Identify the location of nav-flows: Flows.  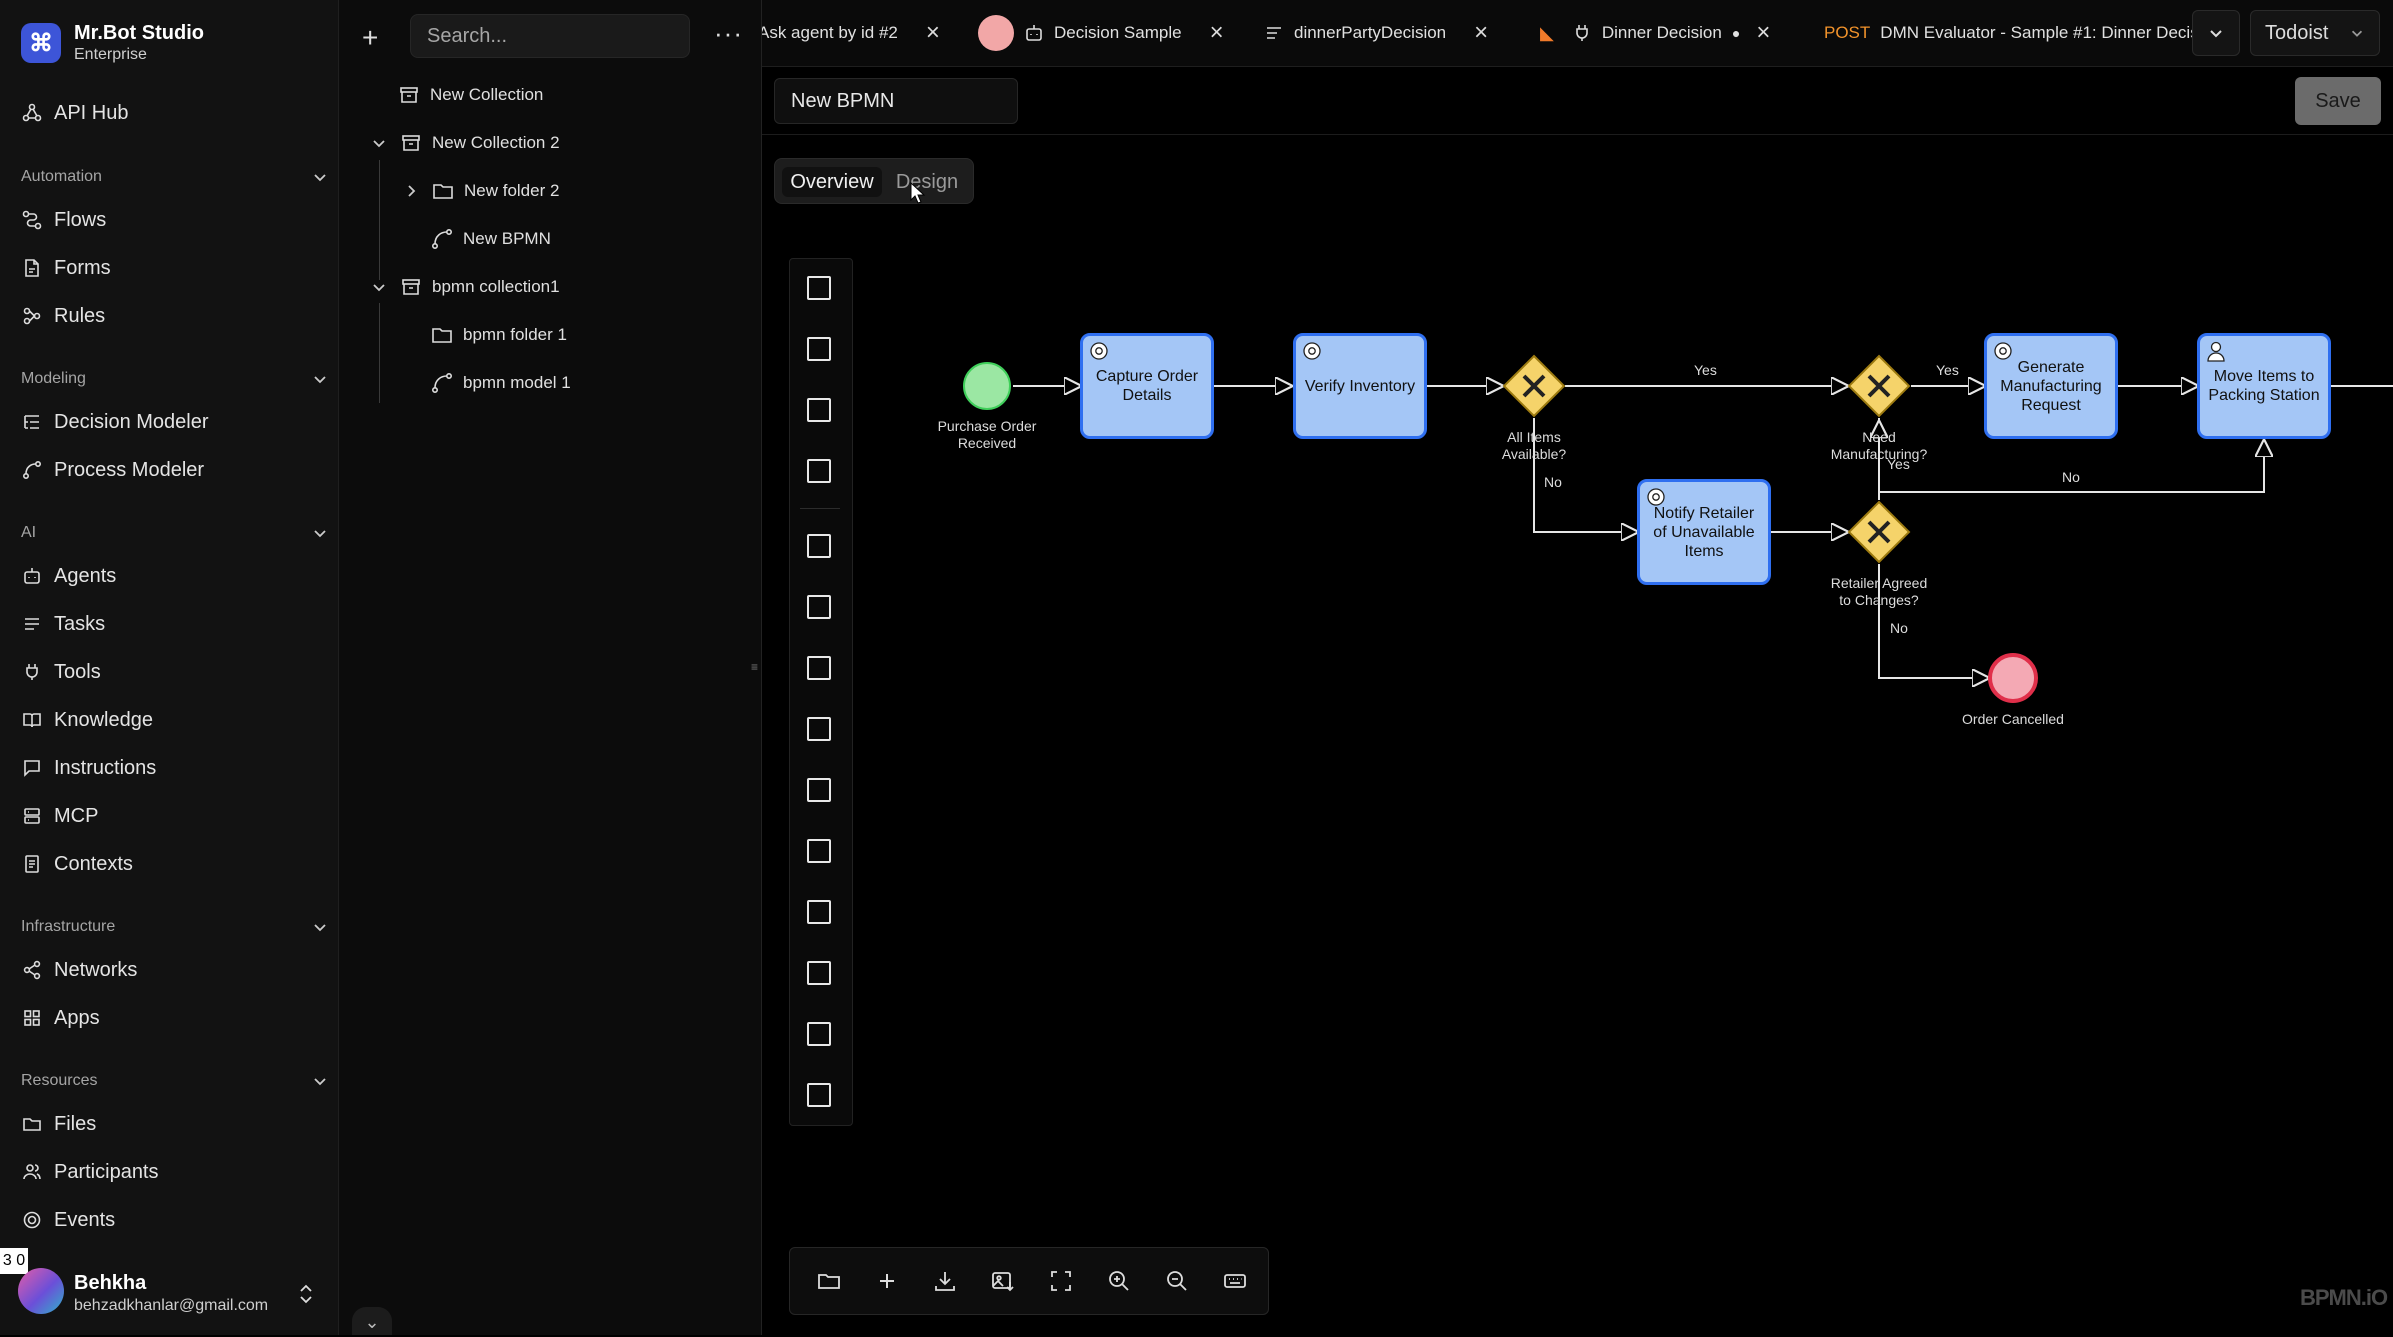
(171, 220).